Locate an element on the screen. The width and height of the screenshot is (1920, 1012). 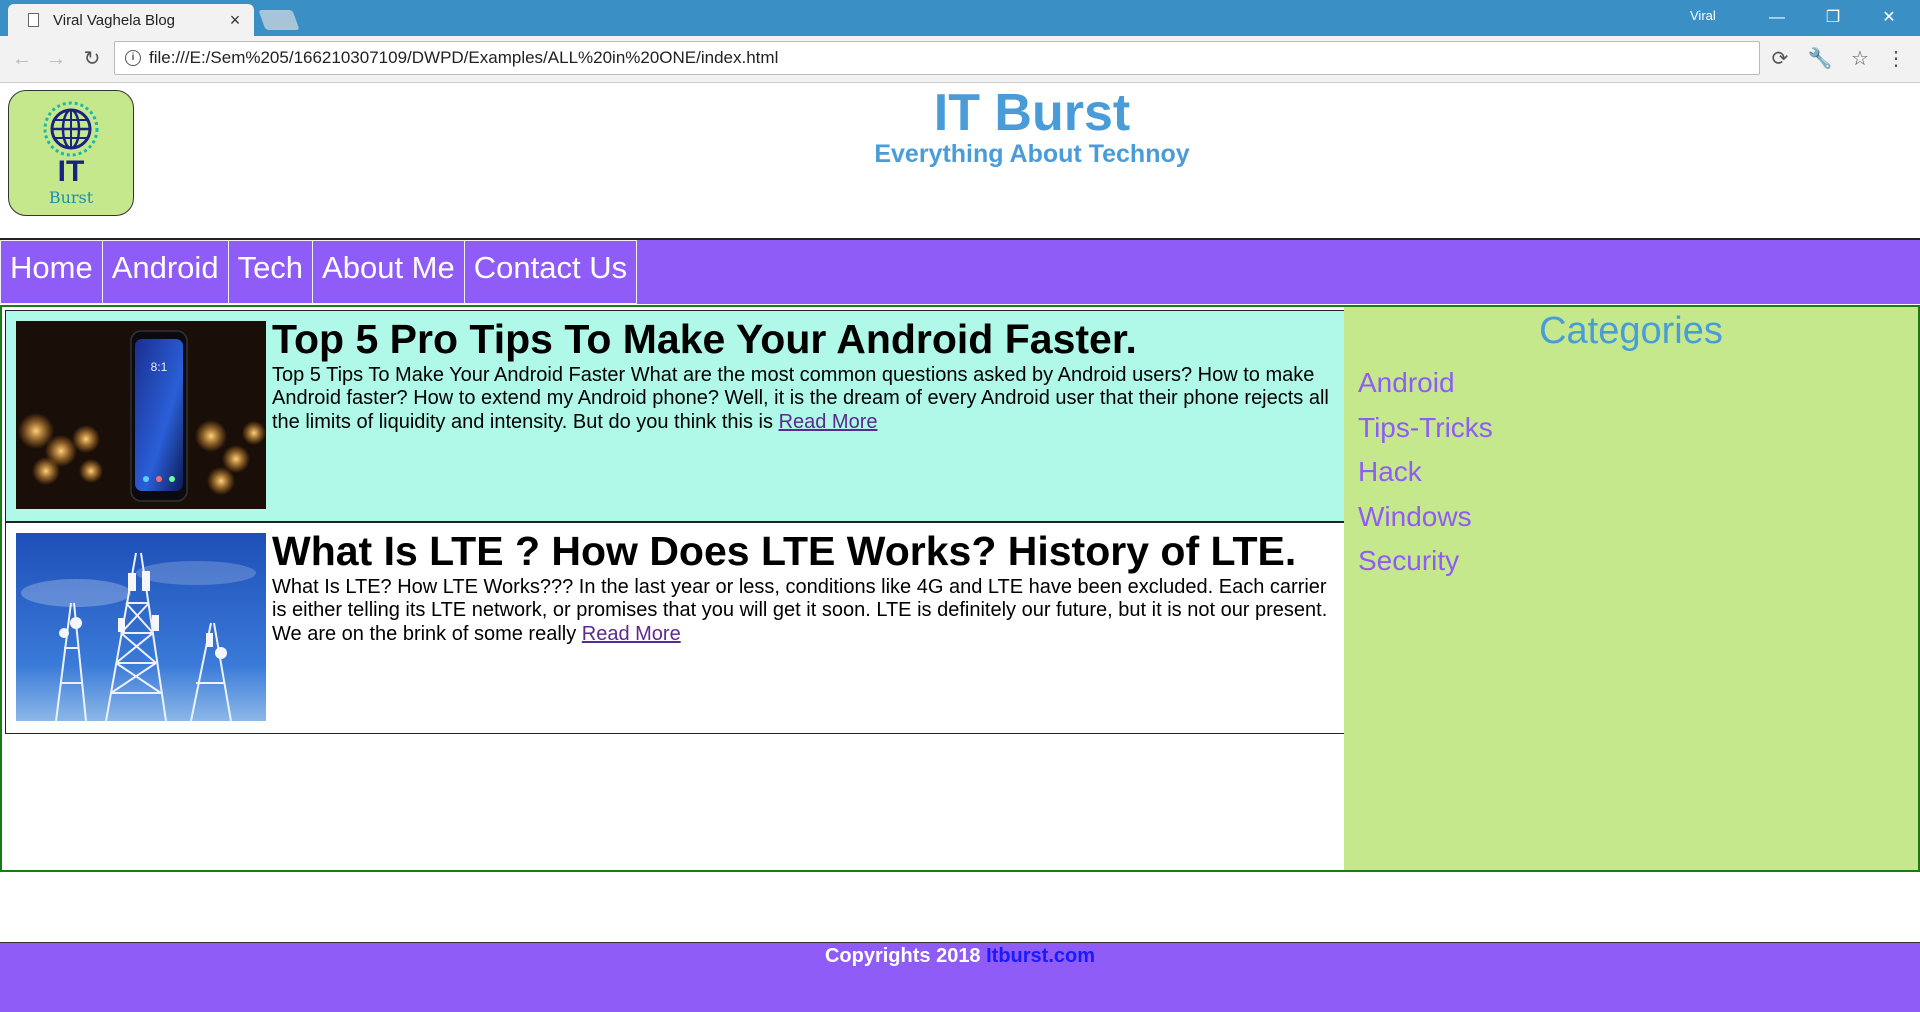
nav-home: Home is located at coordinates (51, 272).